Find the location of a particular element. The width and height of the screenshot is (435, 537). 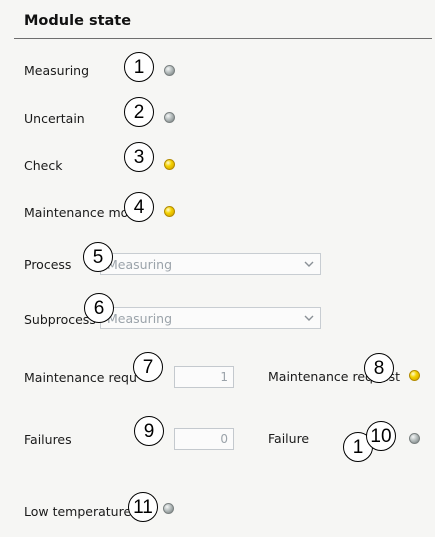

low-temperature-label: Low temperature is located at coordinates (78, 511).